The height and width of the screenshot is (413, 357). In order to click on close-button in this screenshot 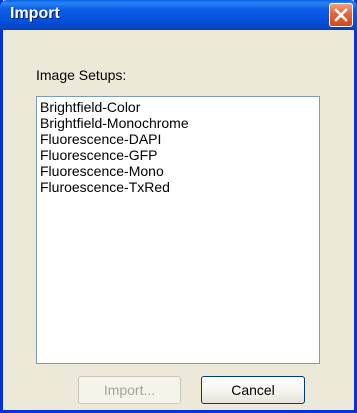, I will do `click(341, 15)`.